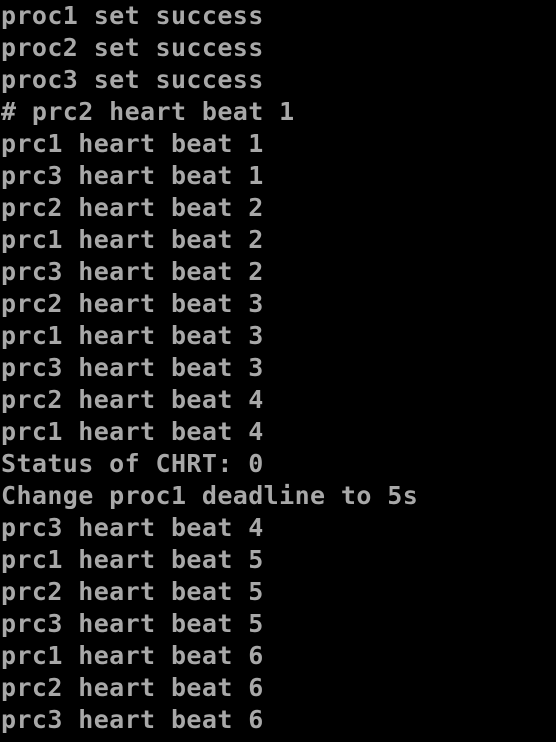  I want to click on output-line-proc1-set: proc1 set success, so click(132, 15).